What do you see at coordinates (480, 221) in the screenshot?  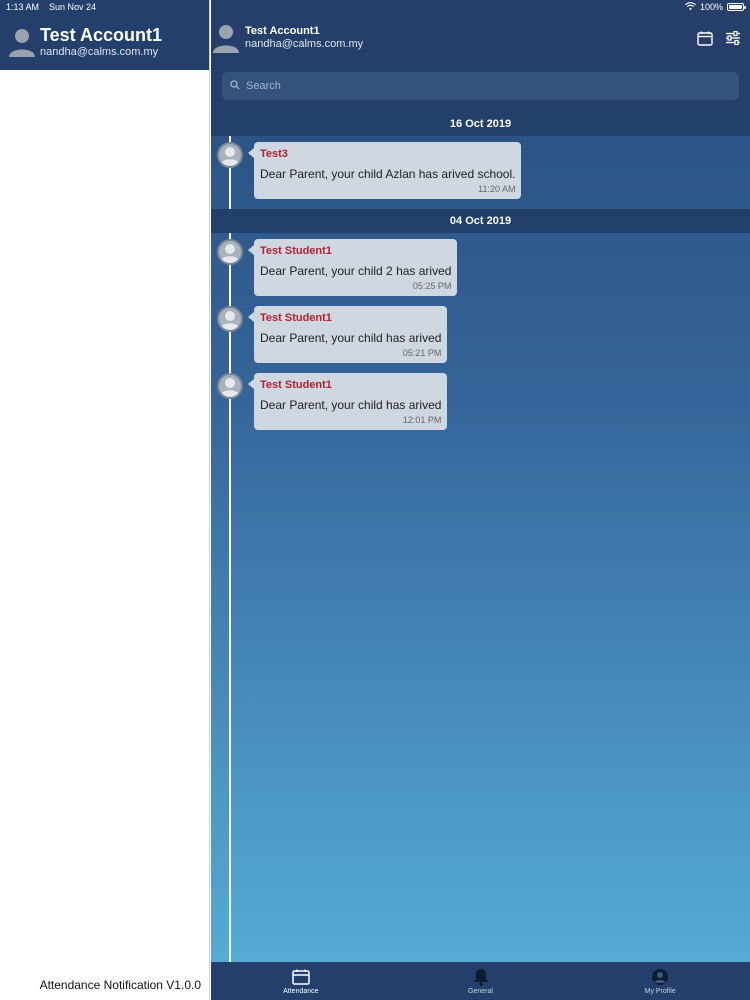 I see `date-separator: 04 Oct 2019` at bounding box center [480, 221].